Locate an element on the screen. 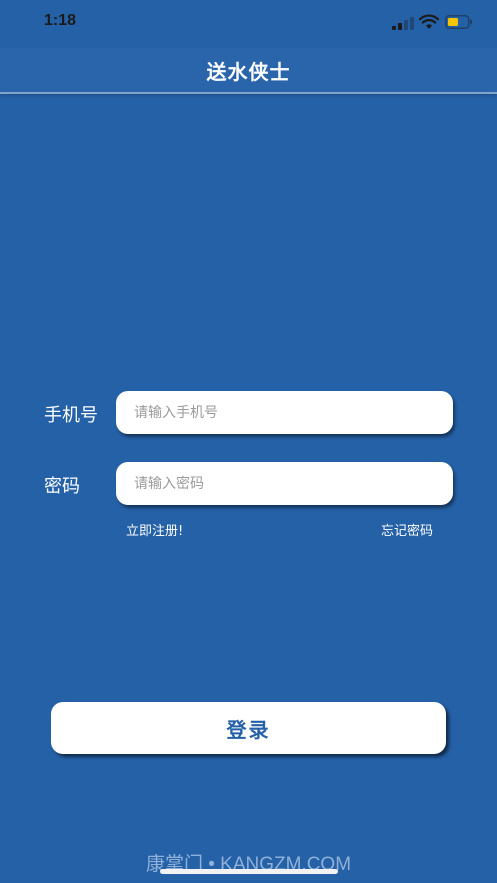 The width and height of the screenshot is (497, 883). wifi-icon is located at coordinates (429, 21).